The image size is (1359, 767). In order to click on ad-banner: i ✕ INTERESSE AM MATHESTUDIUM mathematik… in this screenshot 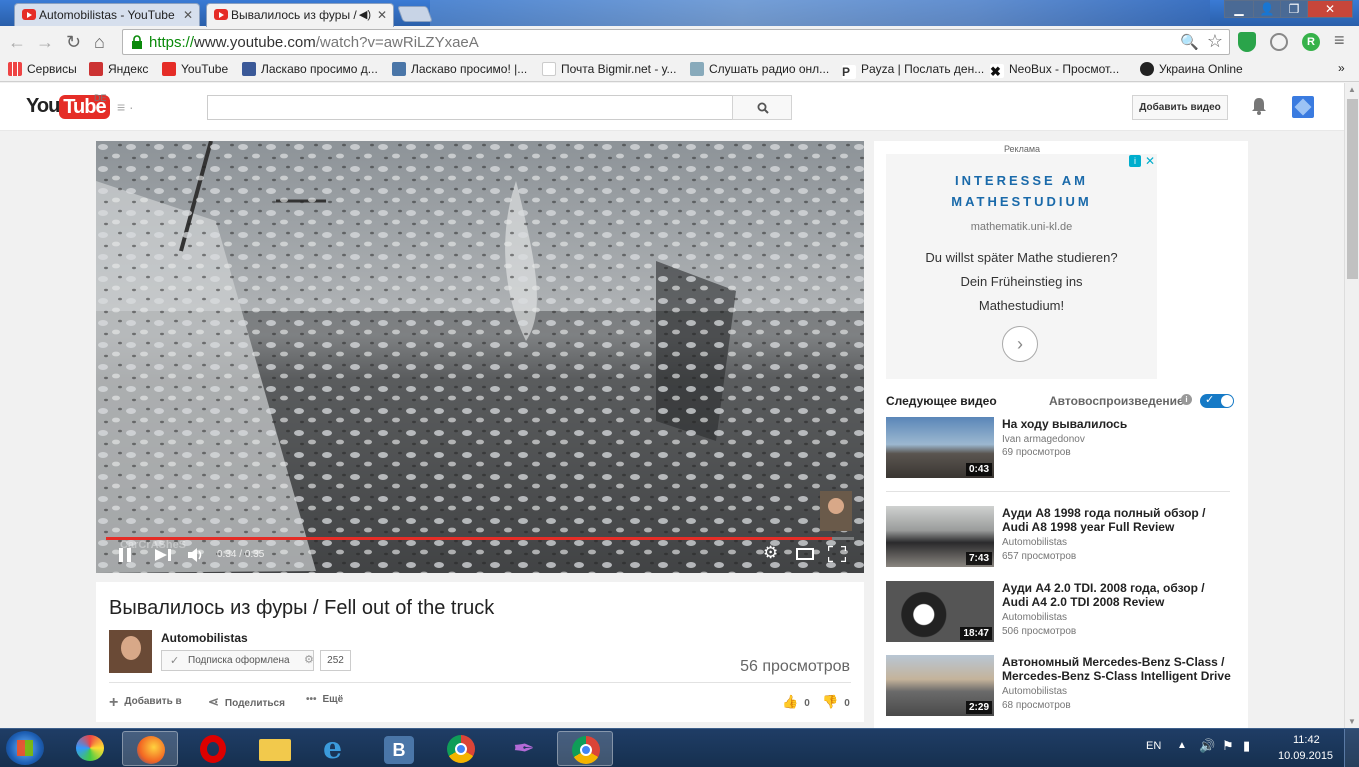, I will do `click(1021, 266)`.